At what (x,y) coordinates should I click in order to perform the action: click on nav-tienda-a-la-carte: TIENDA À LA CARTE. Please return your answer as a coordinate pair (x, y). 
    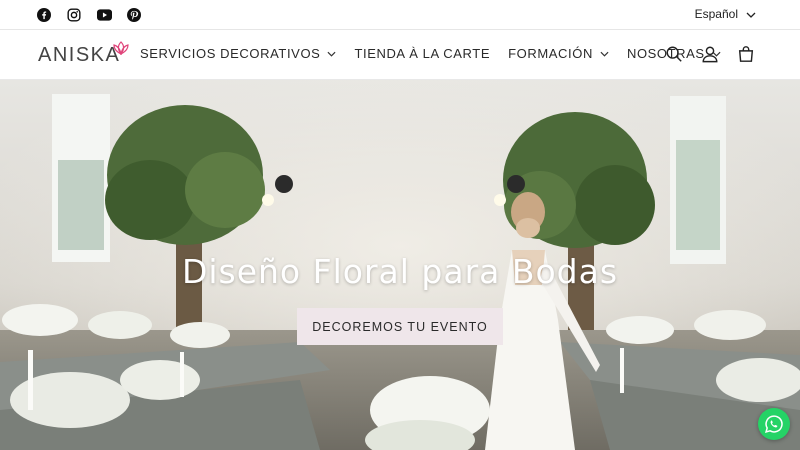
    Looking at the image, I should click on (422, 53).